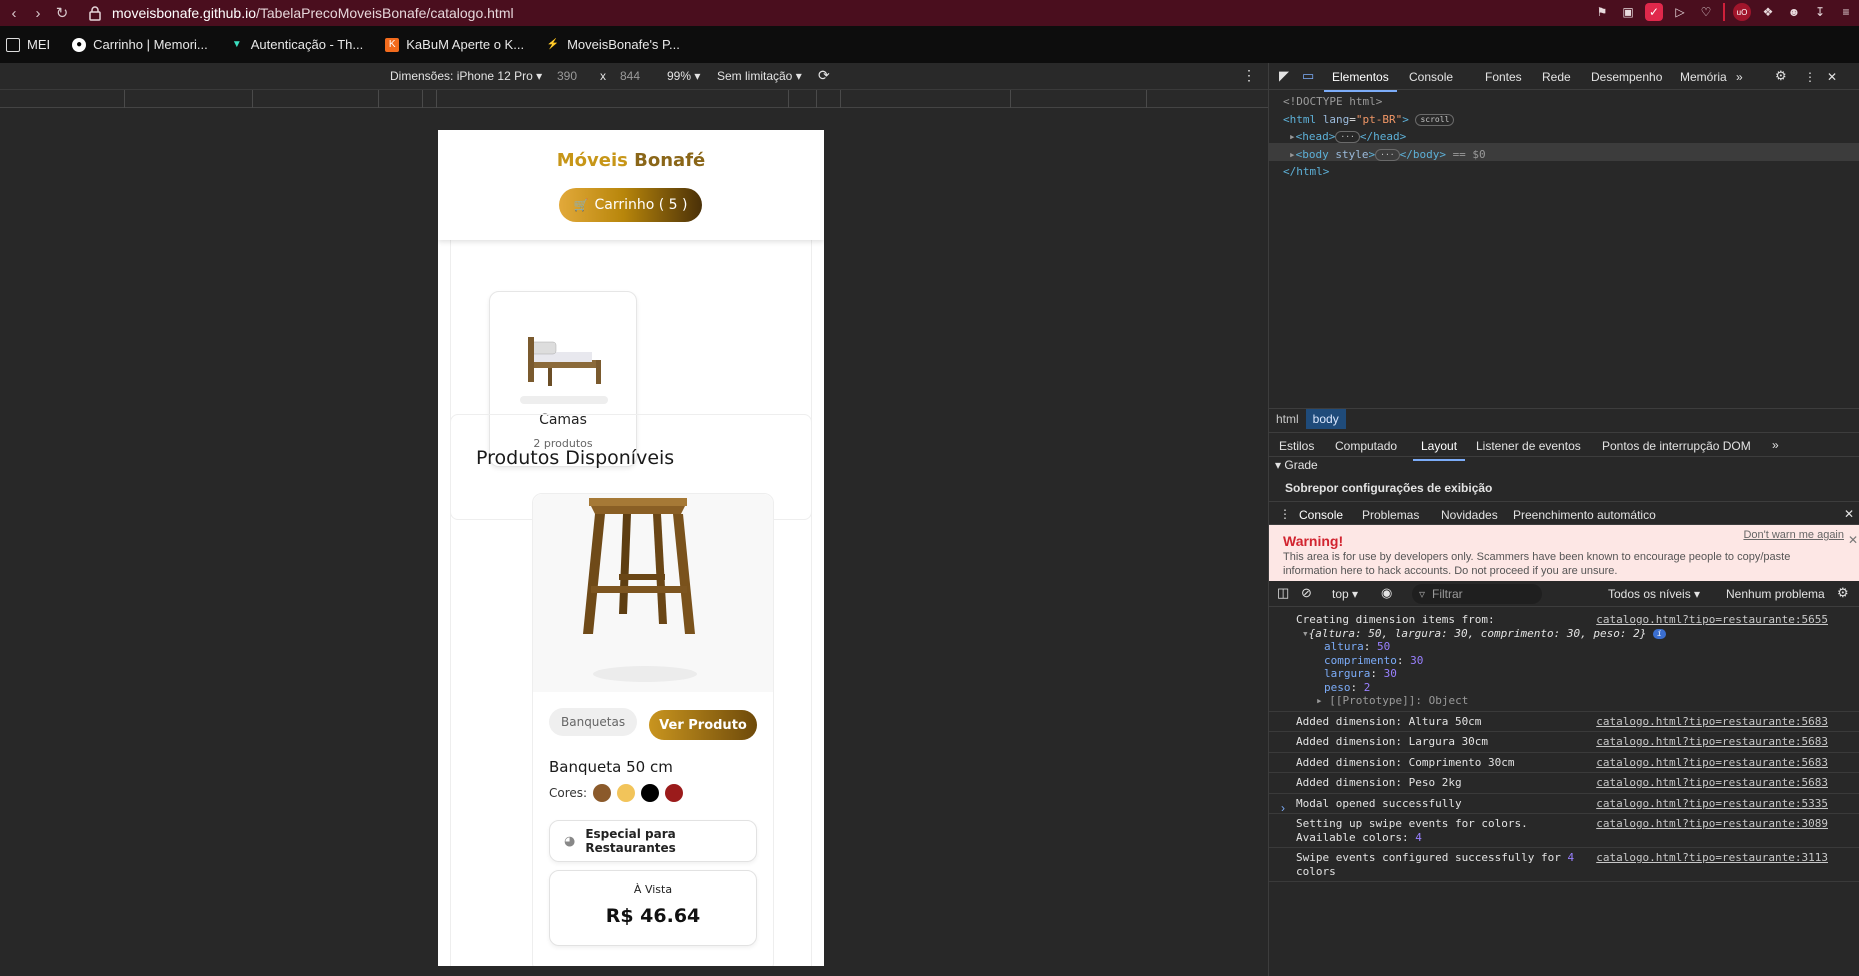 The height and width of the screenshot is (976, 1859). Describe the element at coordinates (1366, 446) in the screenshot. I see `subtab-computed: Computado` at that location.